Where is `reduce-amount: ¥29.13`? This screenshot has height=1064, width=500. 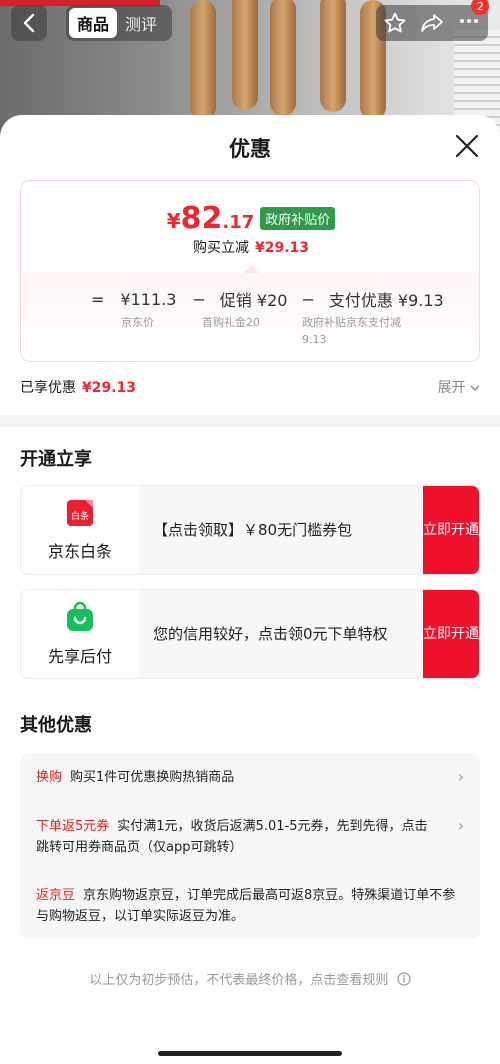 reduce-amount: ¥29.13 is located at coordinates (282, 248).